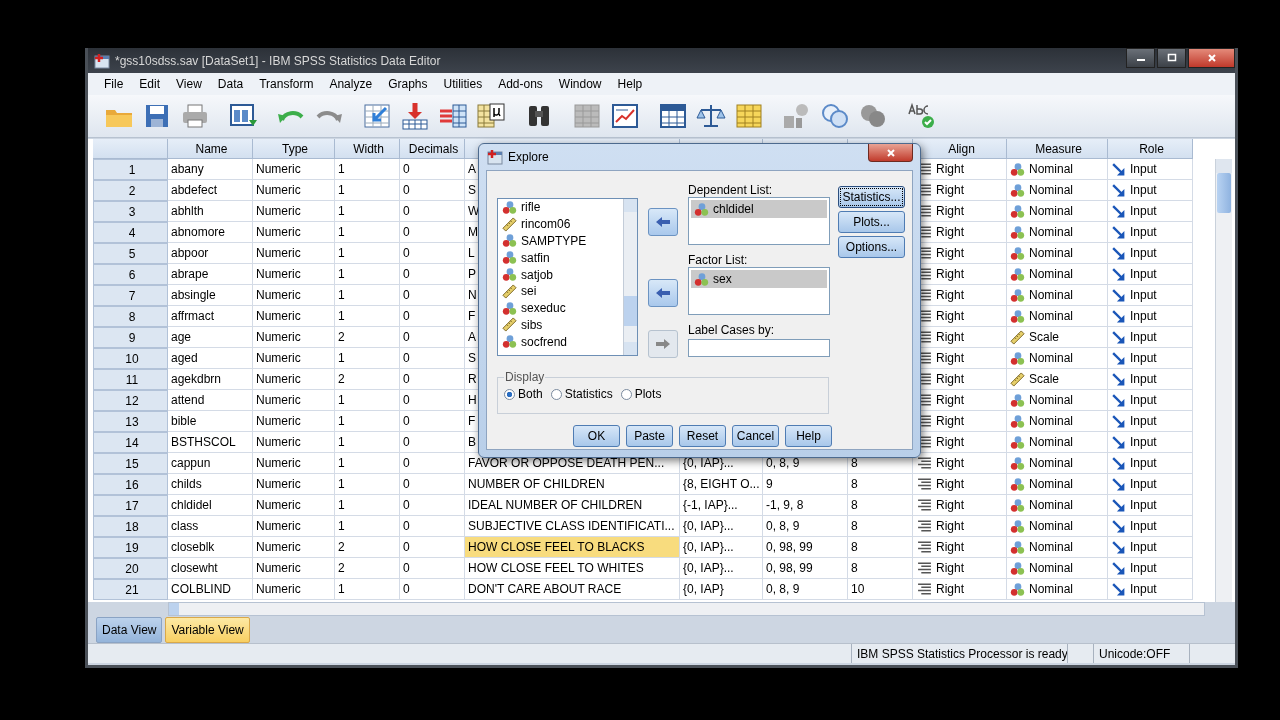 The height and width of the screenshot is (720, 1280). What do you see at coordinates (130, 463) in the screenshot?
I see `row-number: 15` at bounding box center [130, 463].